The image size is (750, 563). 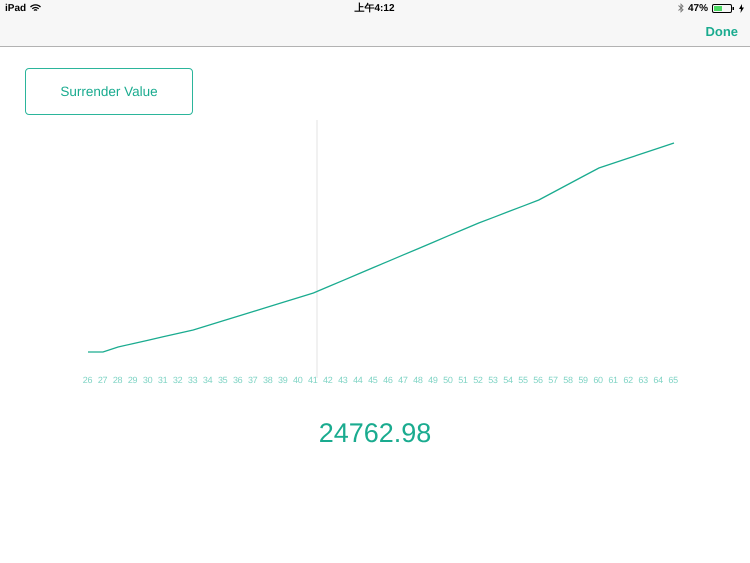 I want to click on axis-label: 30, so click(x=148, y=380).